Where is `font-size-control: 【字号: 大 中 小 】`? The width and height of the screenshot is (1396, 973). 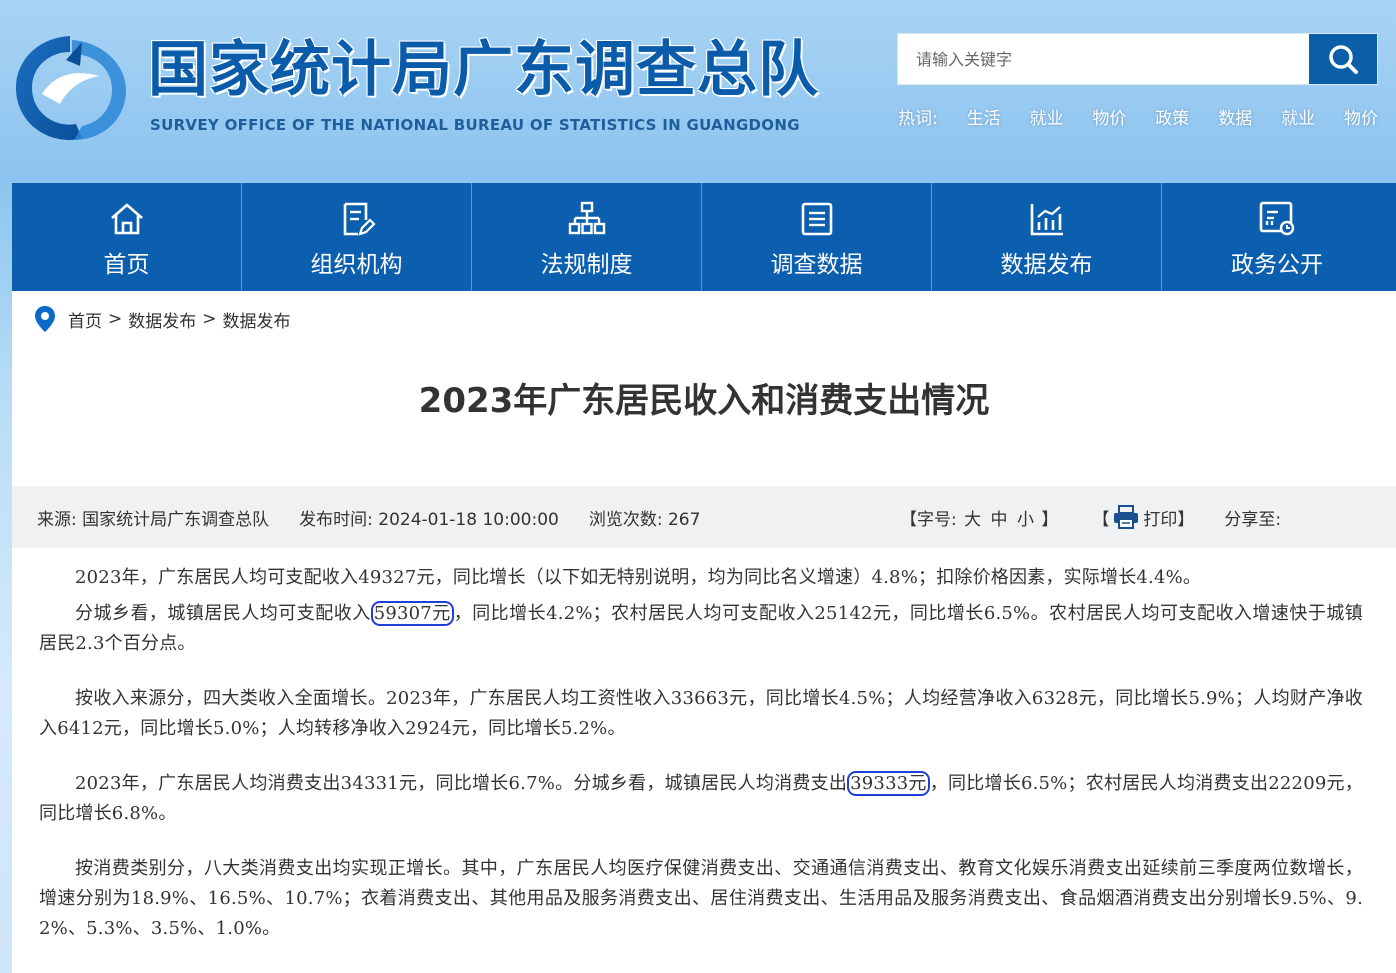
font-size-control: 【字号: 大 中 小 】 is located at coordinates (979, 517).